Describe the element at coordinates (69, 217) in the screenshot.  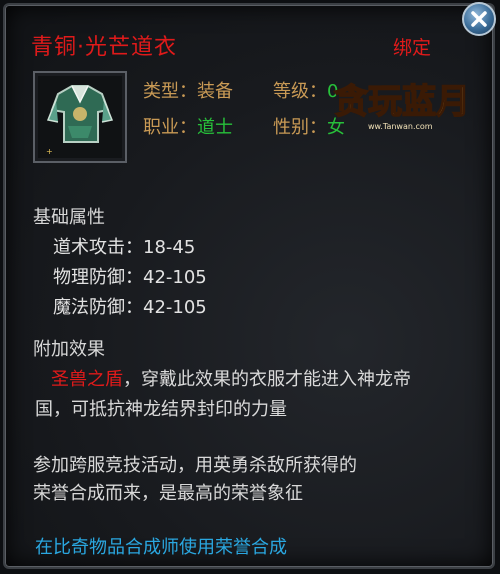
I see `base-attr-heading: 基础属性` at that location.